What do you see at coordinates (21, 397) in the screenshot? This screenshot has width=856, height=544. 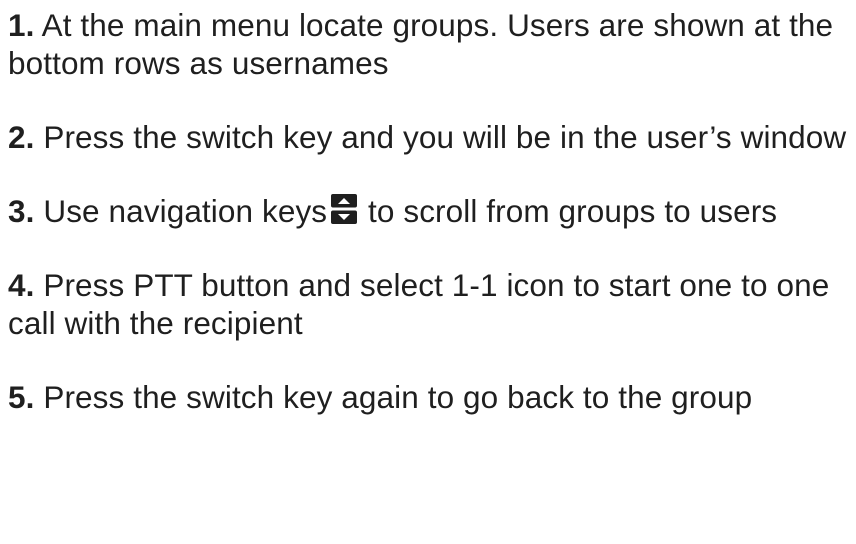 I see `step-number: 5.` at bounding box center [21, 397].